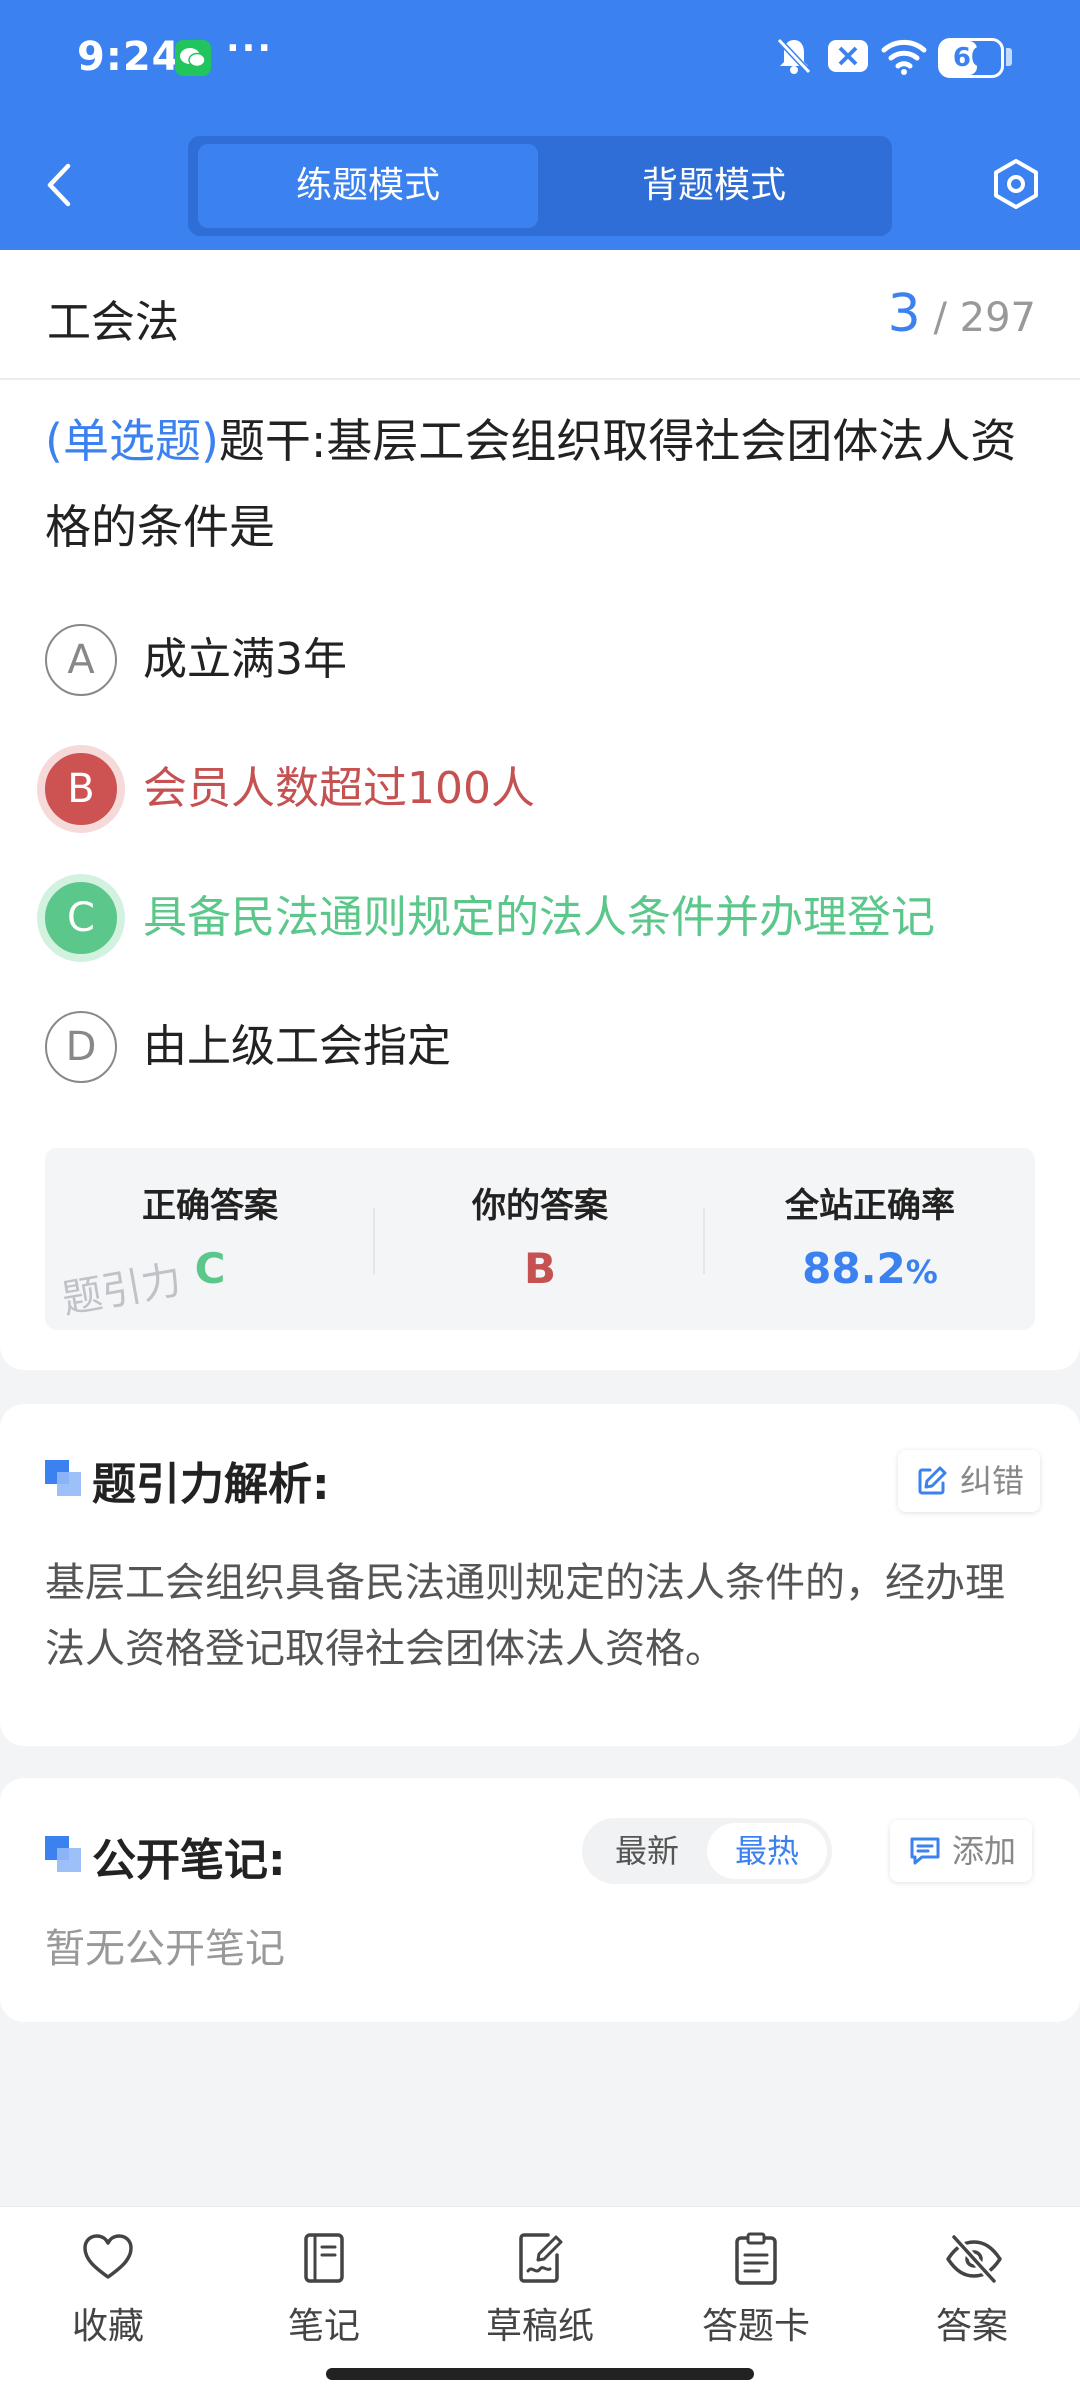 The image size is (1080, 2400). What do you see at coordinates (210, 1206) in the screenshot?
I see `correct-answer-label: 正确答案` at bounding box center [210, 1206].